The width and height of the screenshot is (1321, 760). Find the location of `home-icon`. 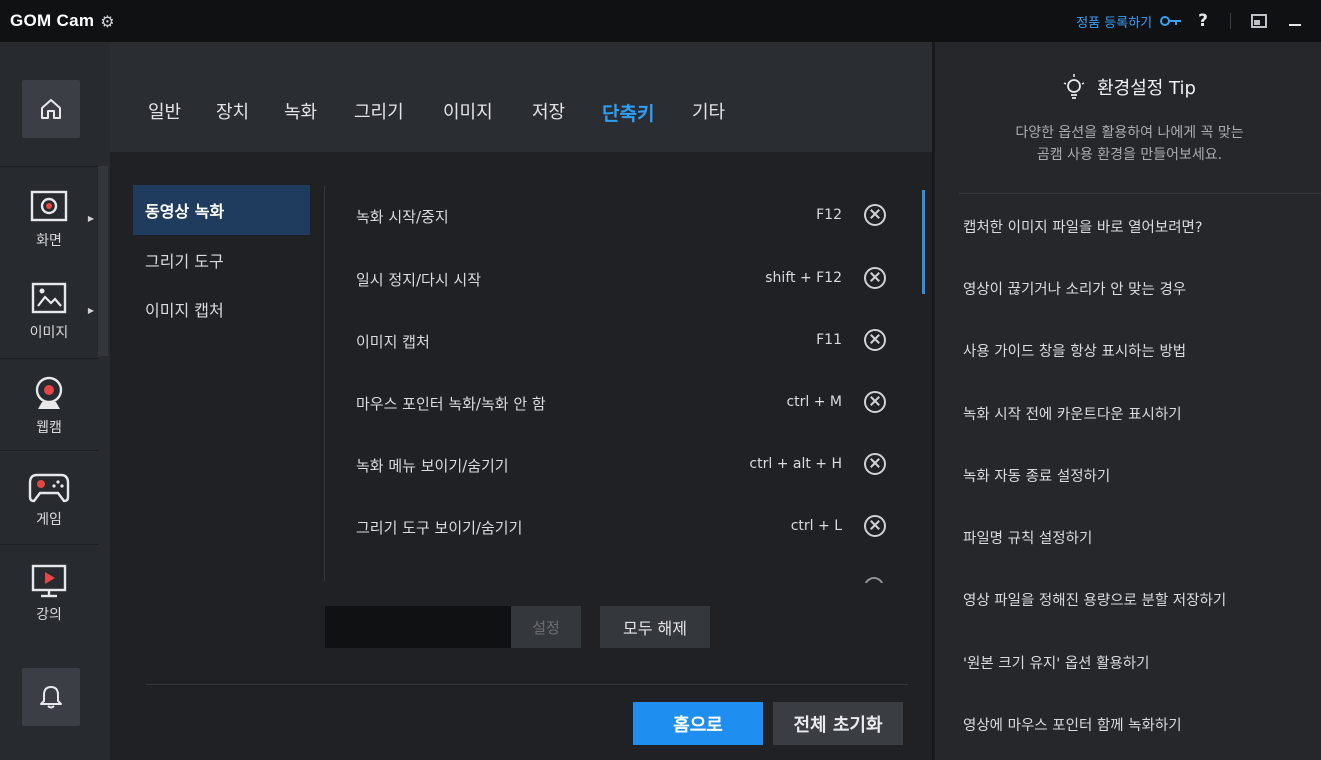

home-icon is located at coordinates (51, 109).